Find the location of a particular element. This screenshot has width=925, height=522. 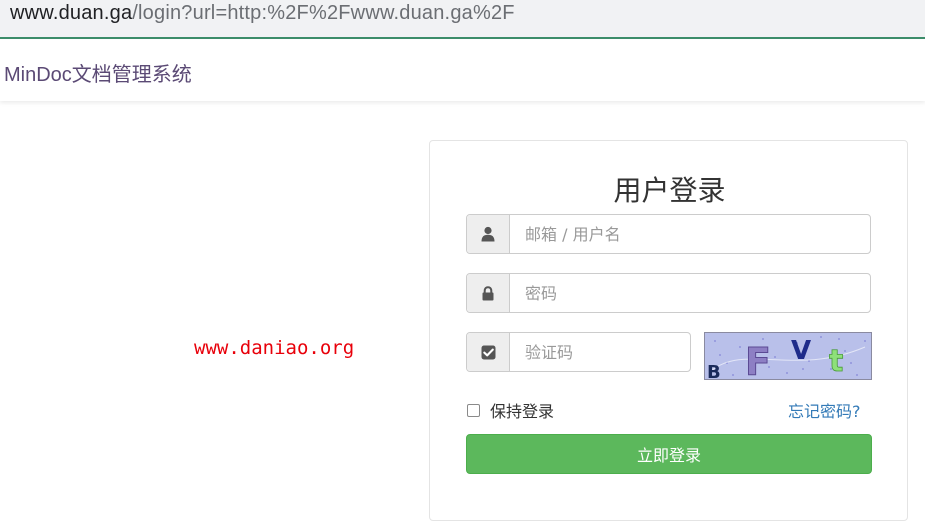

account-input is located at coordinates (690, 234).